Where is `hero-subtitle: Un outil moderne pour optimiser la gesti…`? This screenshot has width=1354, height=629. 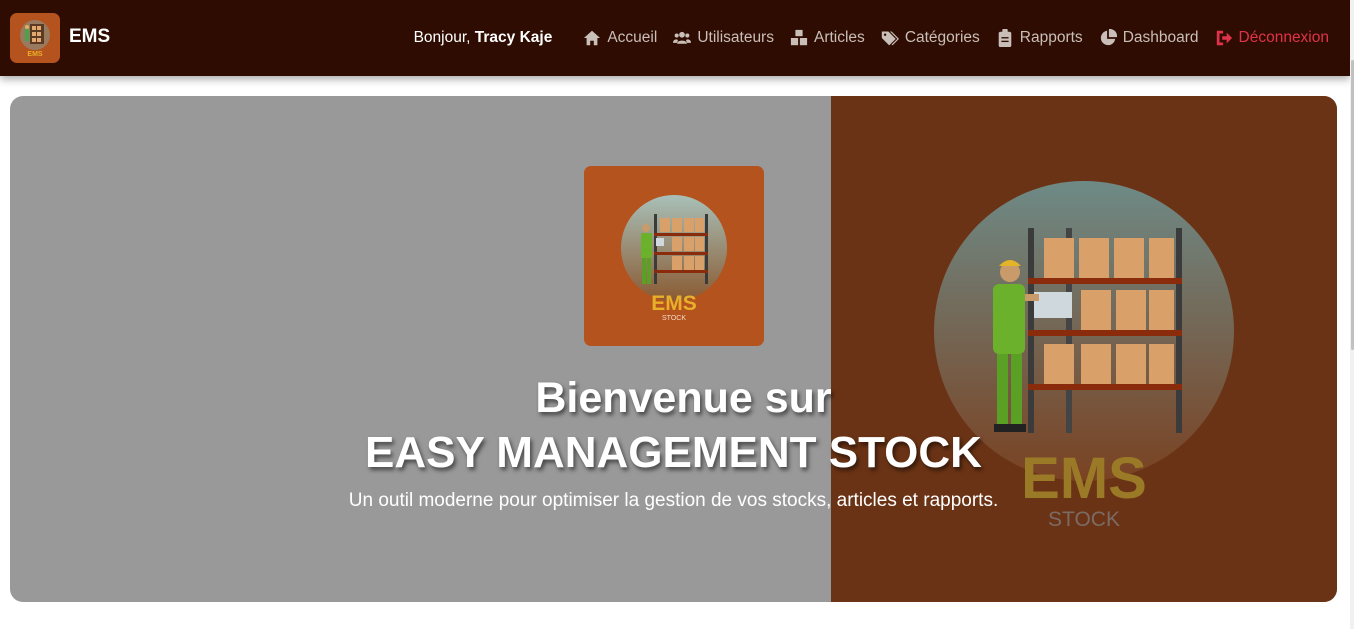
hero-subtitle: Un outil moderne pour optimiser la gesti… is located at coordinates (673, 500).